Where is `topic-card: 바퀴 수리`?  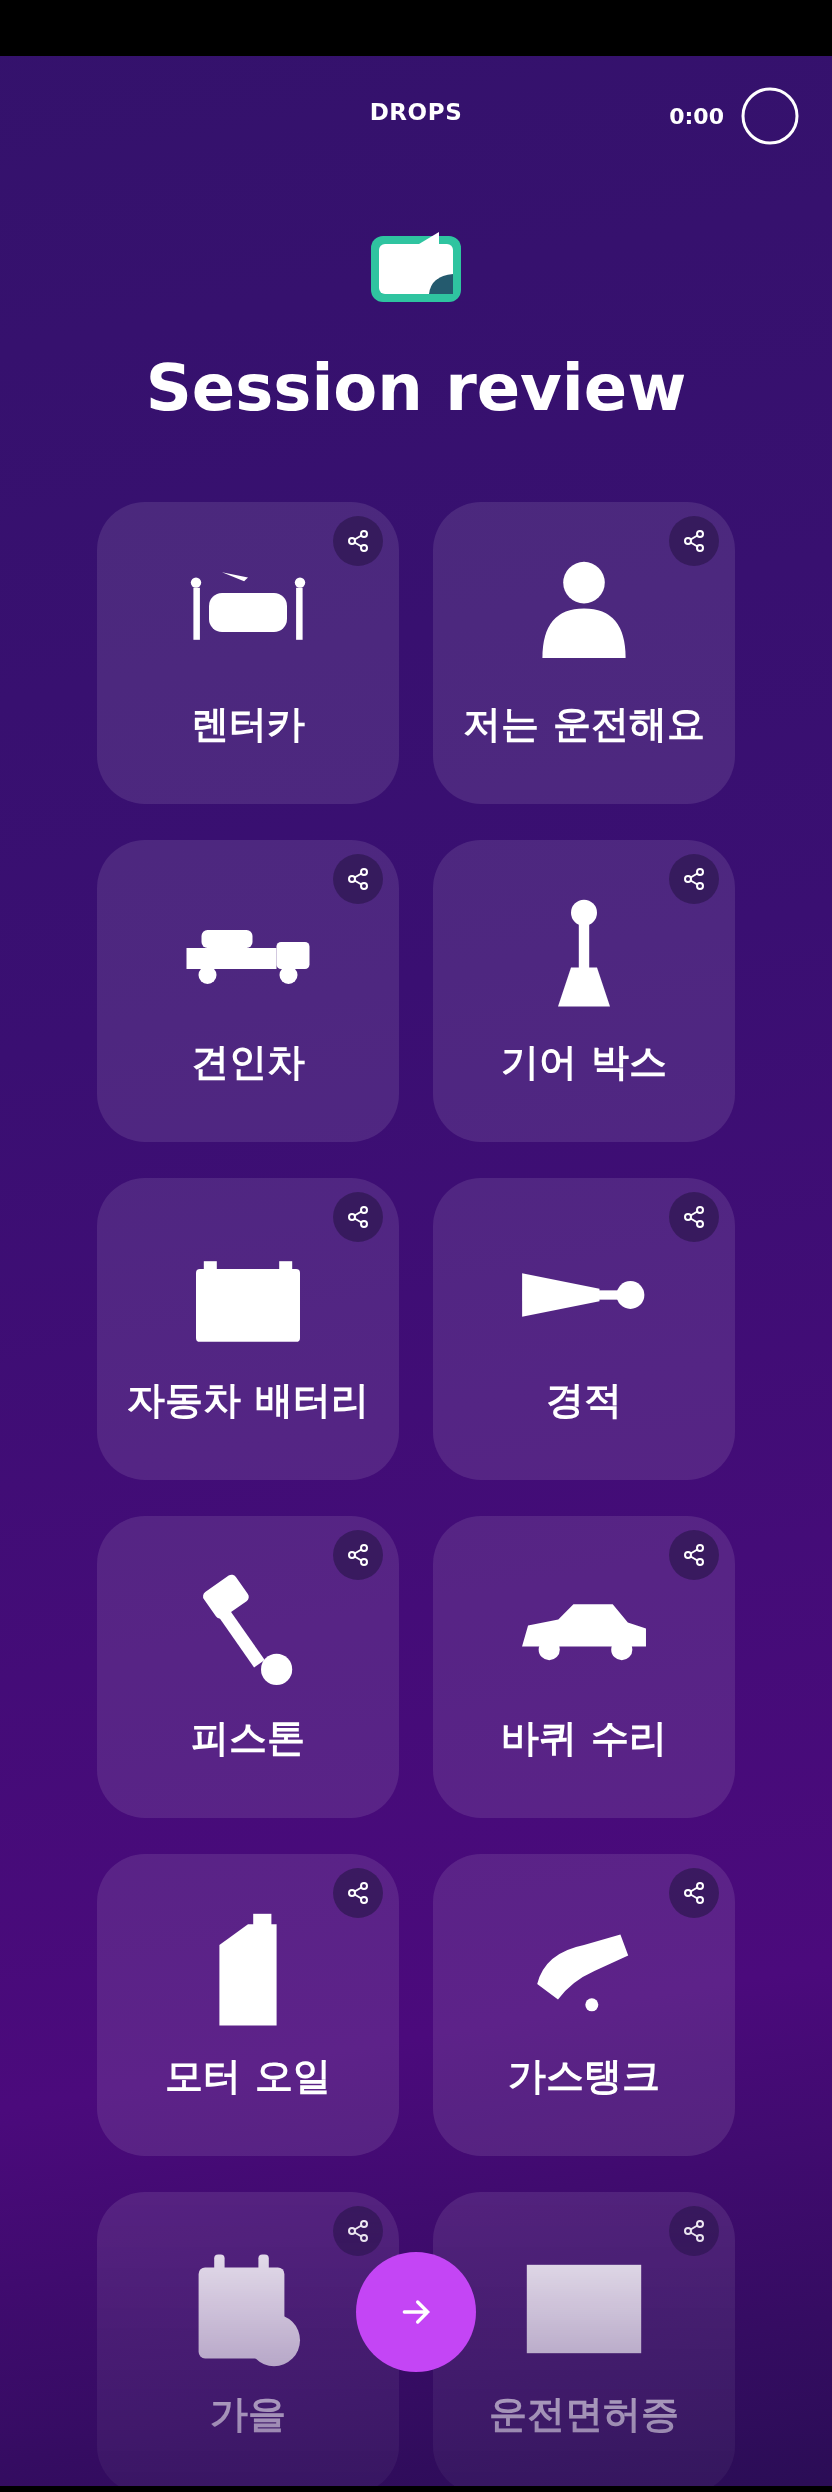 topic-card: 바퀴 수리 is located at coordinates (584, 1667).